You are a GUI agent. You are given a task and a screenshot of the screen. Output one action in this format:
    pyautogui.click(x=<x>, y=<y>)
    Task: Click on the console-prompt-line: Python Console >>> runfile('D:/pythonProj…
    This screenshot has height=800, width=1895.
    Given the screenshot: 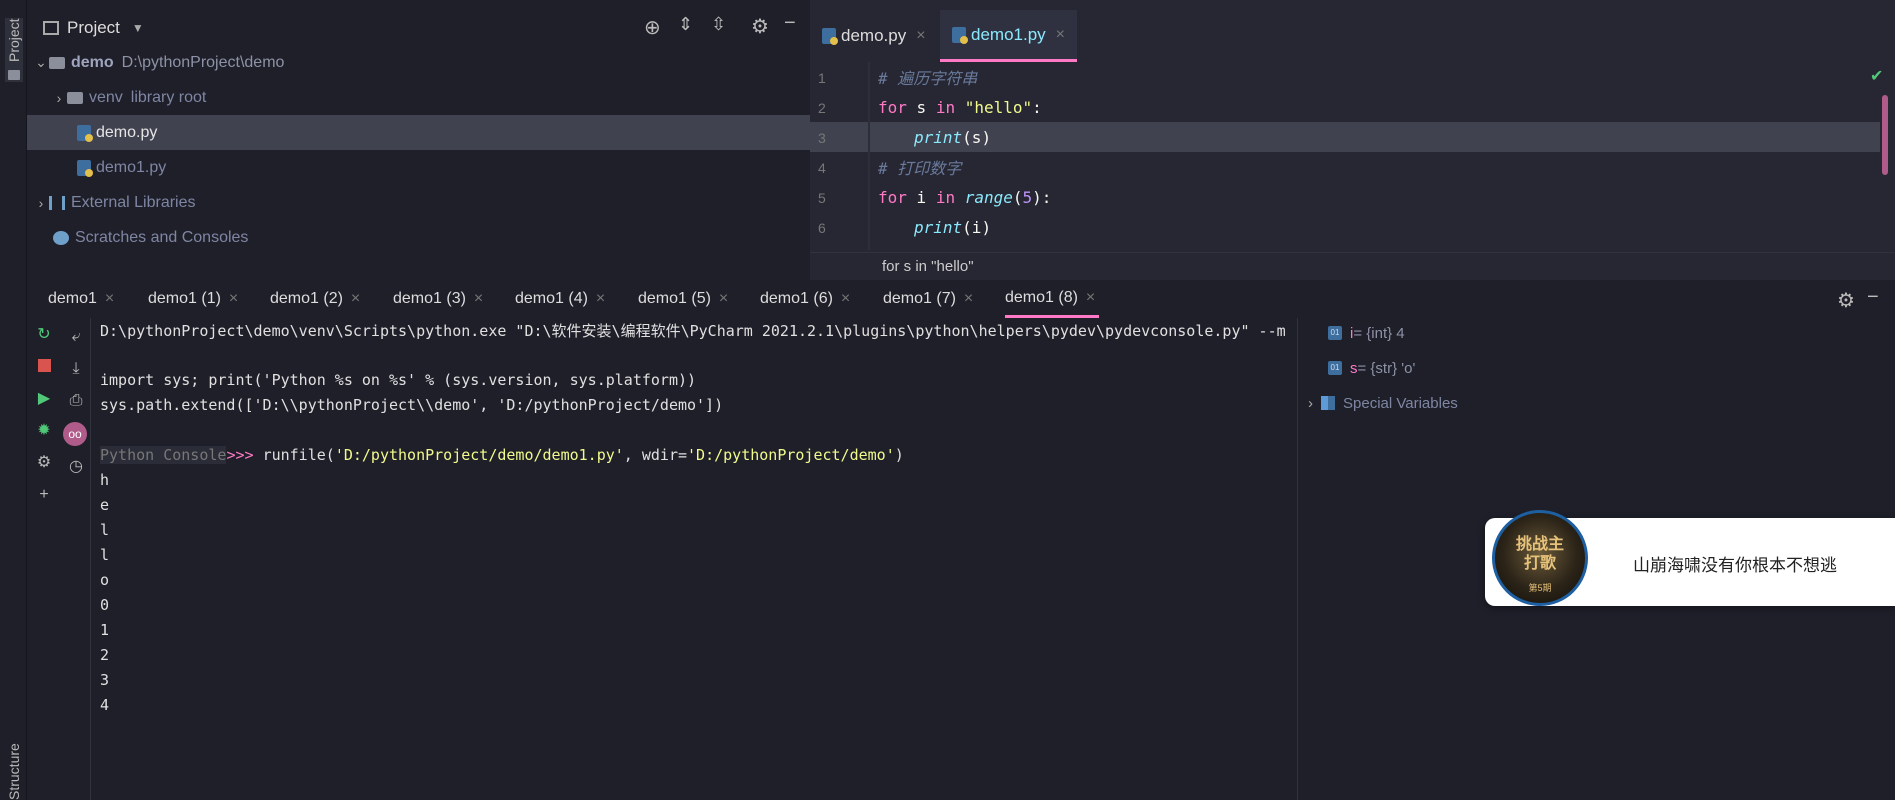 What is the action you would take?
    pyautogui.click(x=502, y=455)
    